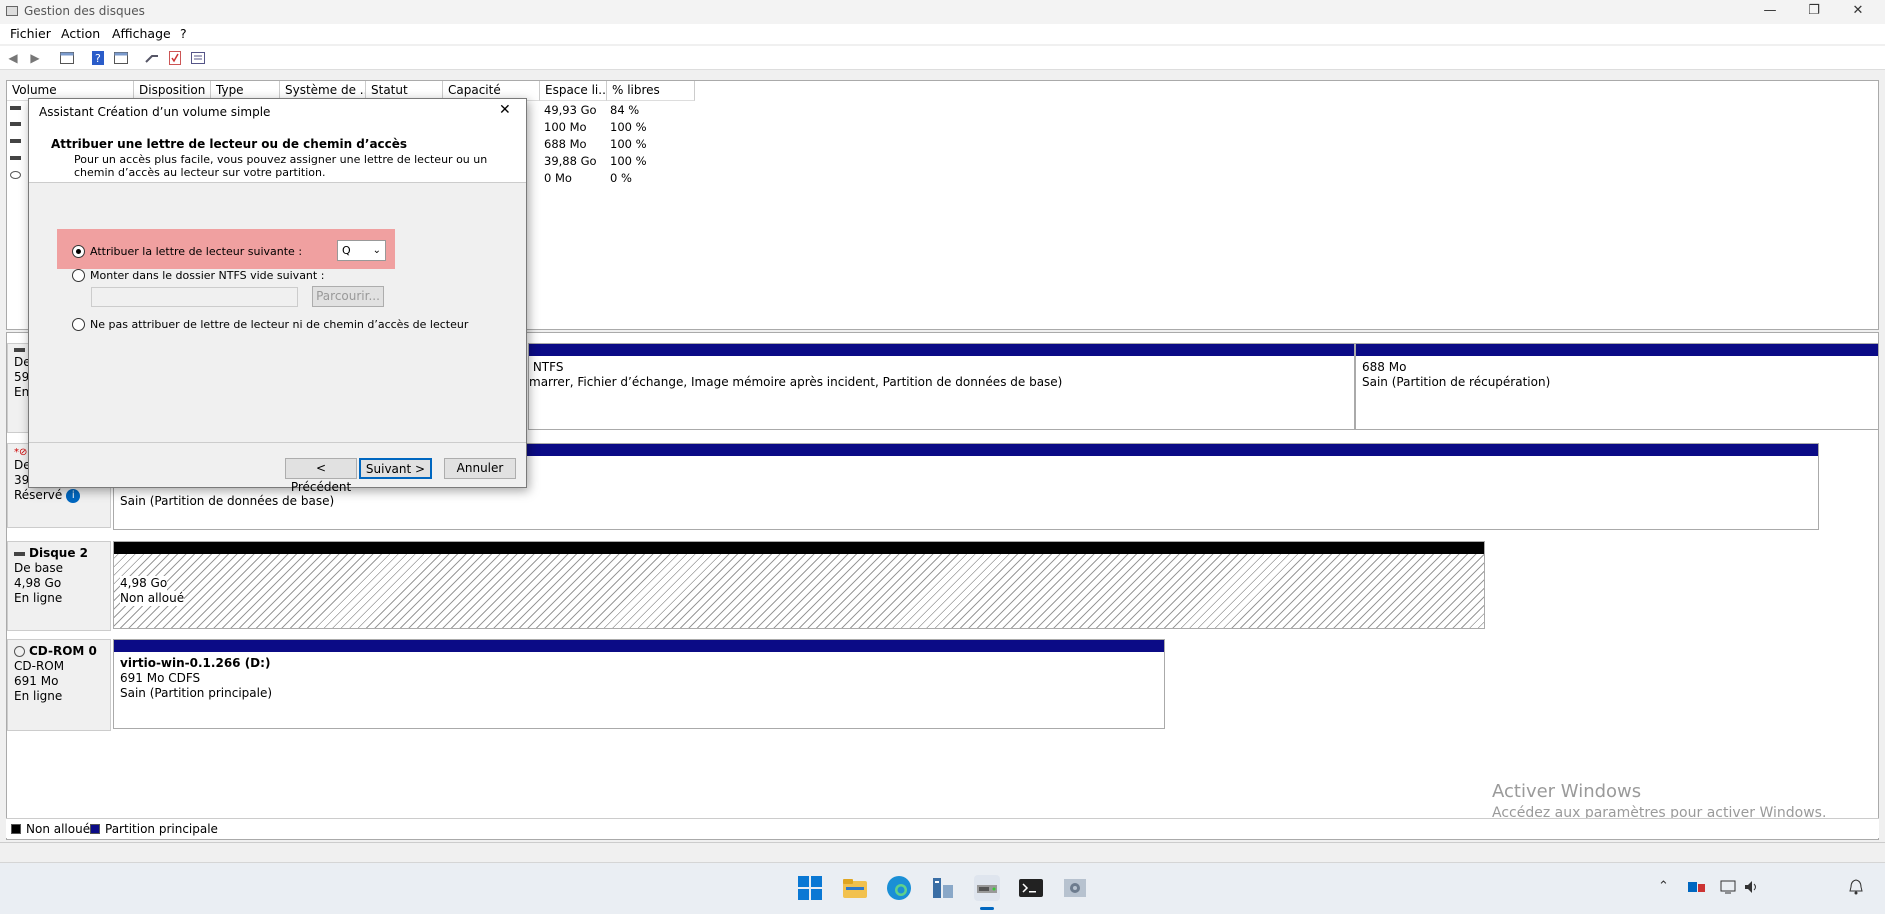  Describe the element at coordinates (95, 829) in the screenshot. I see `legend-swatch-primary` at that location.